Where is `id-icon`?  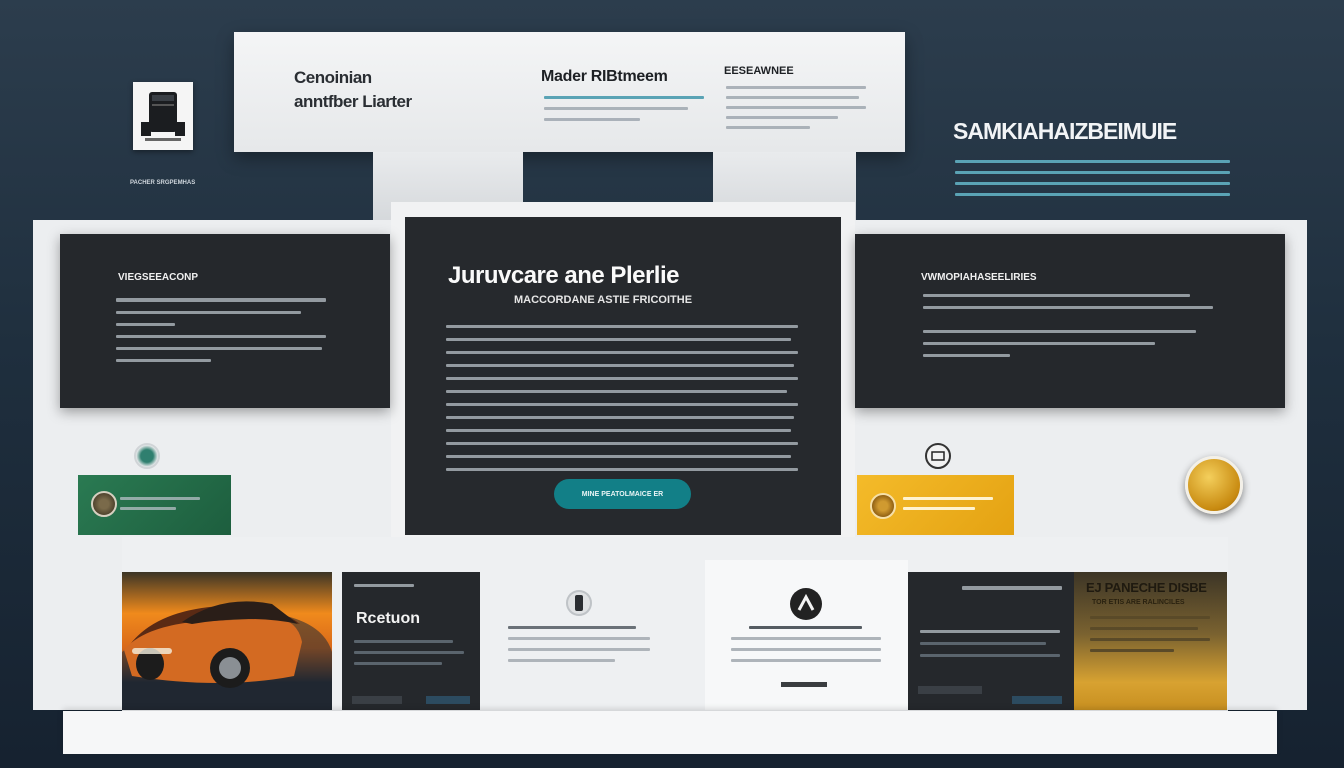 id-icon is located at coordinates (938, 456).